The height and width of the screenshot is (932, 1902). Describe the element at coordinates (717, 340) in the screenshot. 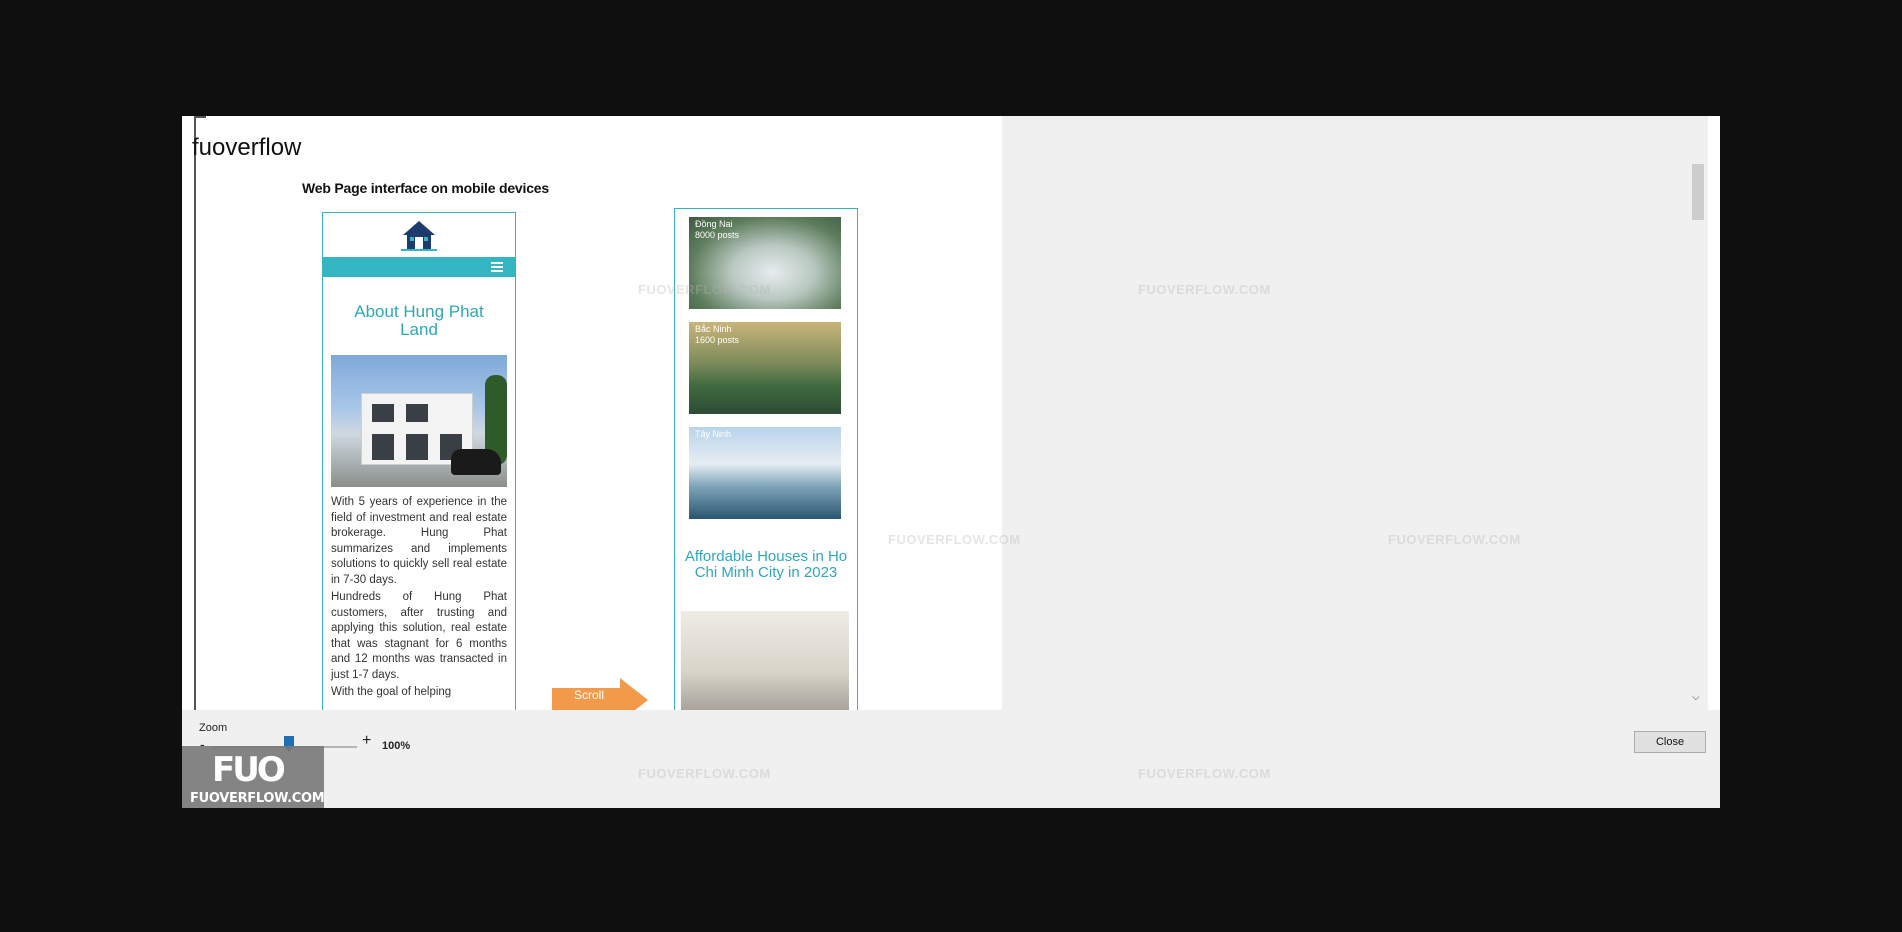

I see `thumbnail-count: 1600 posts` at that location.